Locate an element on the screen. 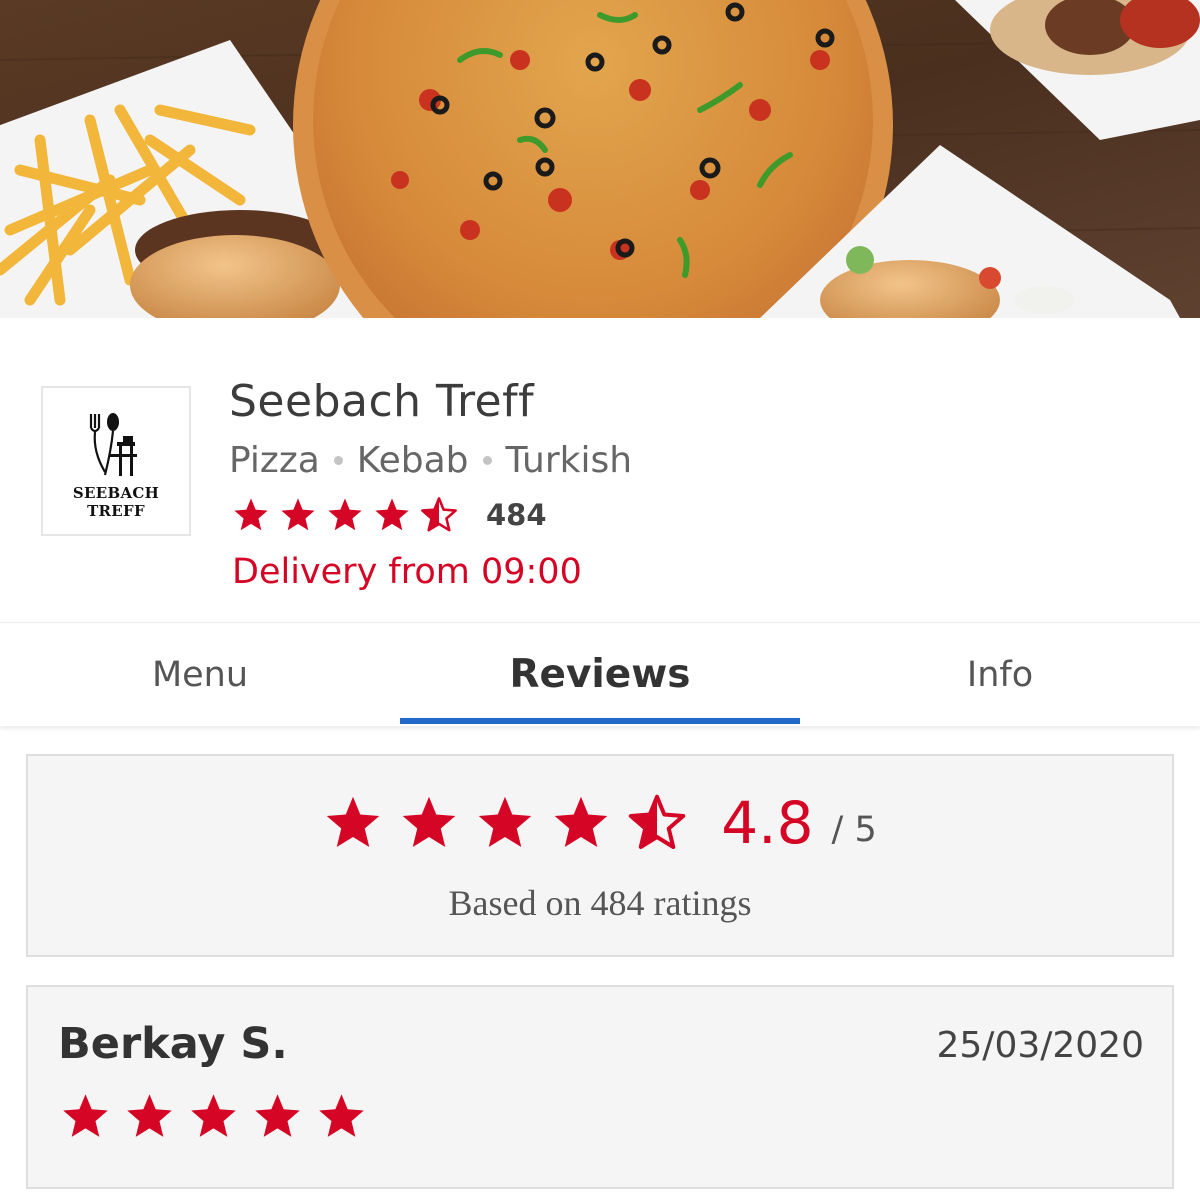  rating-scale: / 5 is located at coordinates (854, 830).